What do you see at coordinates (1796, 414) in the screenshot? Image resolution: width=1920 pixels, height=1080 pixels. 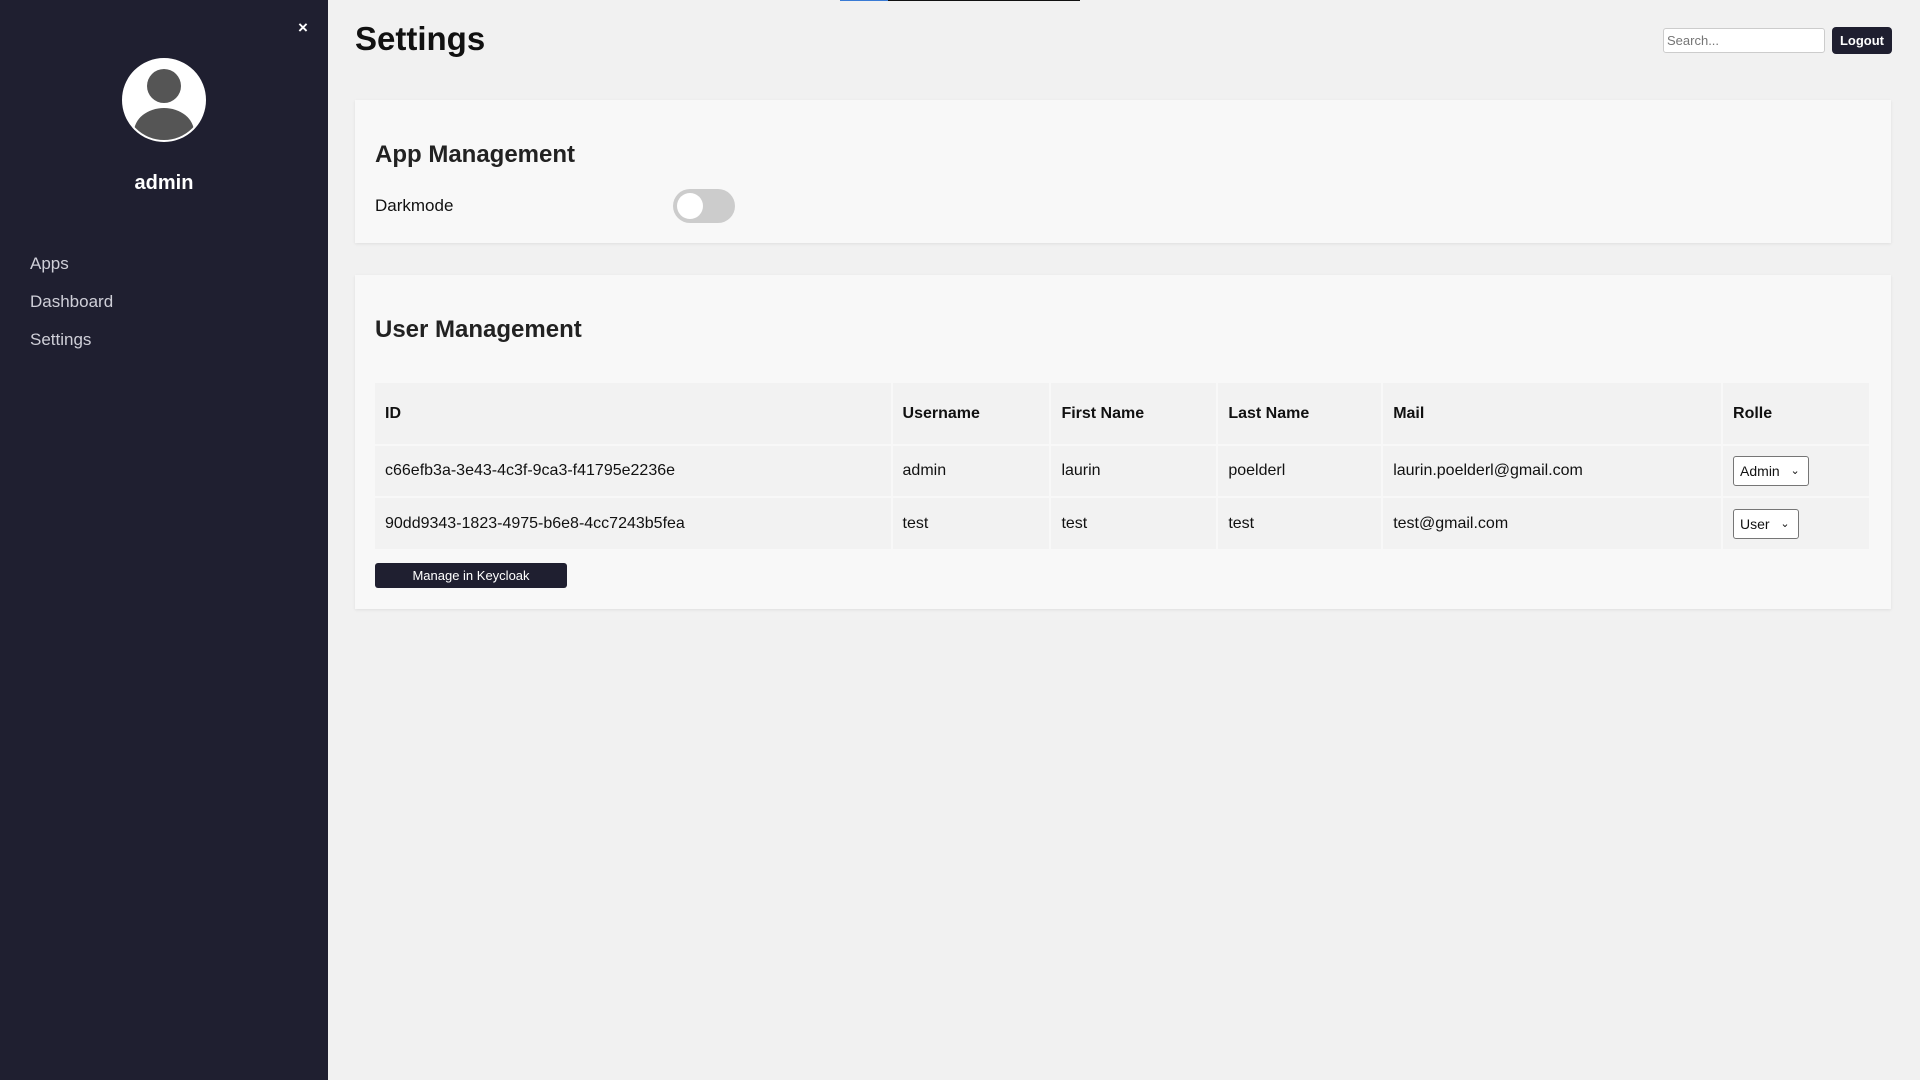 I see `column-header-role: Rolle` at bounding box center [1796, 414].